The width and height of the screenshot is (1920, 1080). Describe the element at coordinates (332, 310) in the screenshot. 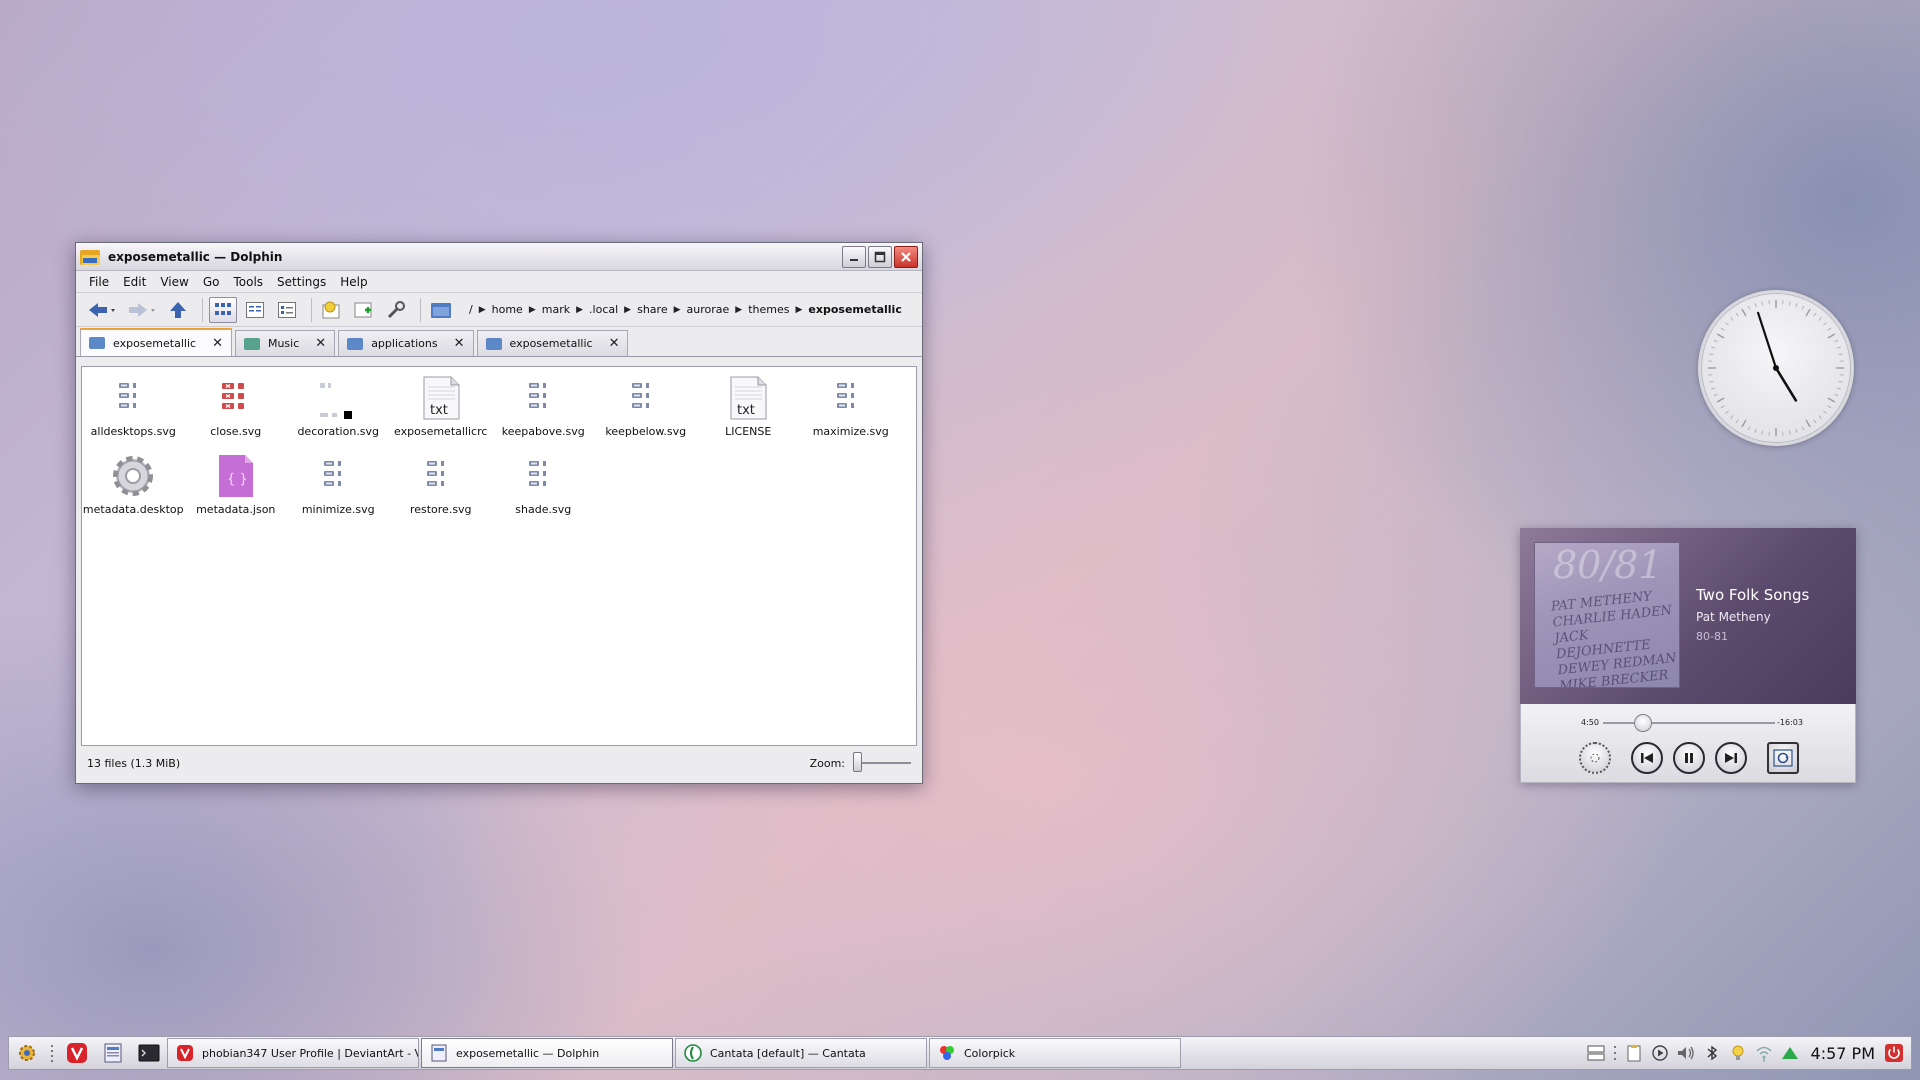

I see `preview-button` at that location.